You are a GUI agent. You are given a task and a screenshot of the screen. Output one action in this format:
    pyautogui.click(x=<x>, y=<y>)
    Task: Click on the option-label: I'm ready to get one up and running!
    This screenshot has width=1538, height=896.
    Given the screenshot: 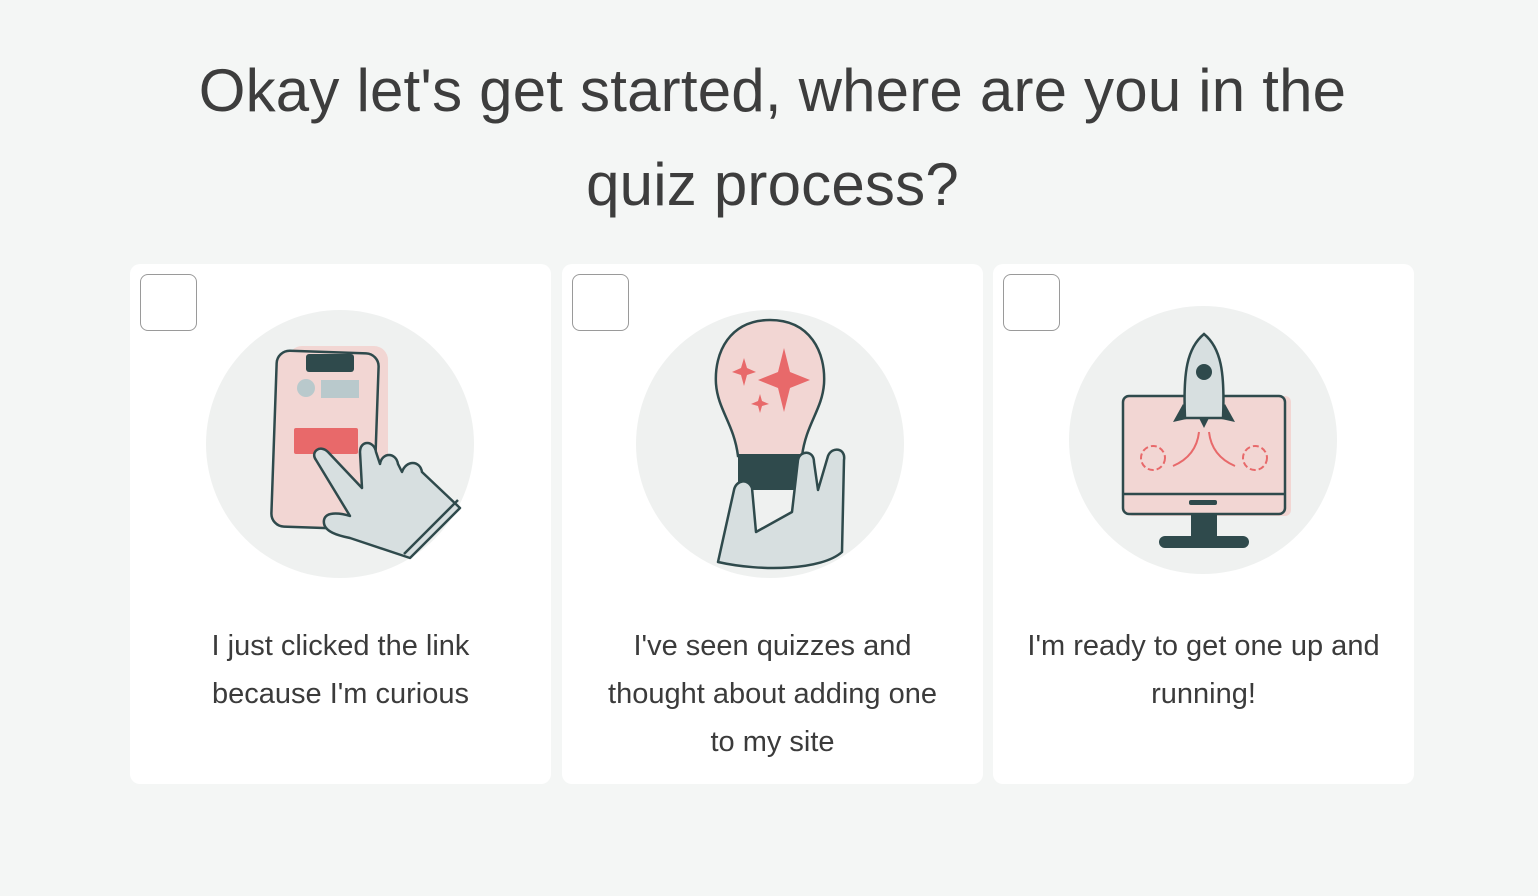 What is the action you would take?
    pyautogui.click(x=1203, y=670)
    